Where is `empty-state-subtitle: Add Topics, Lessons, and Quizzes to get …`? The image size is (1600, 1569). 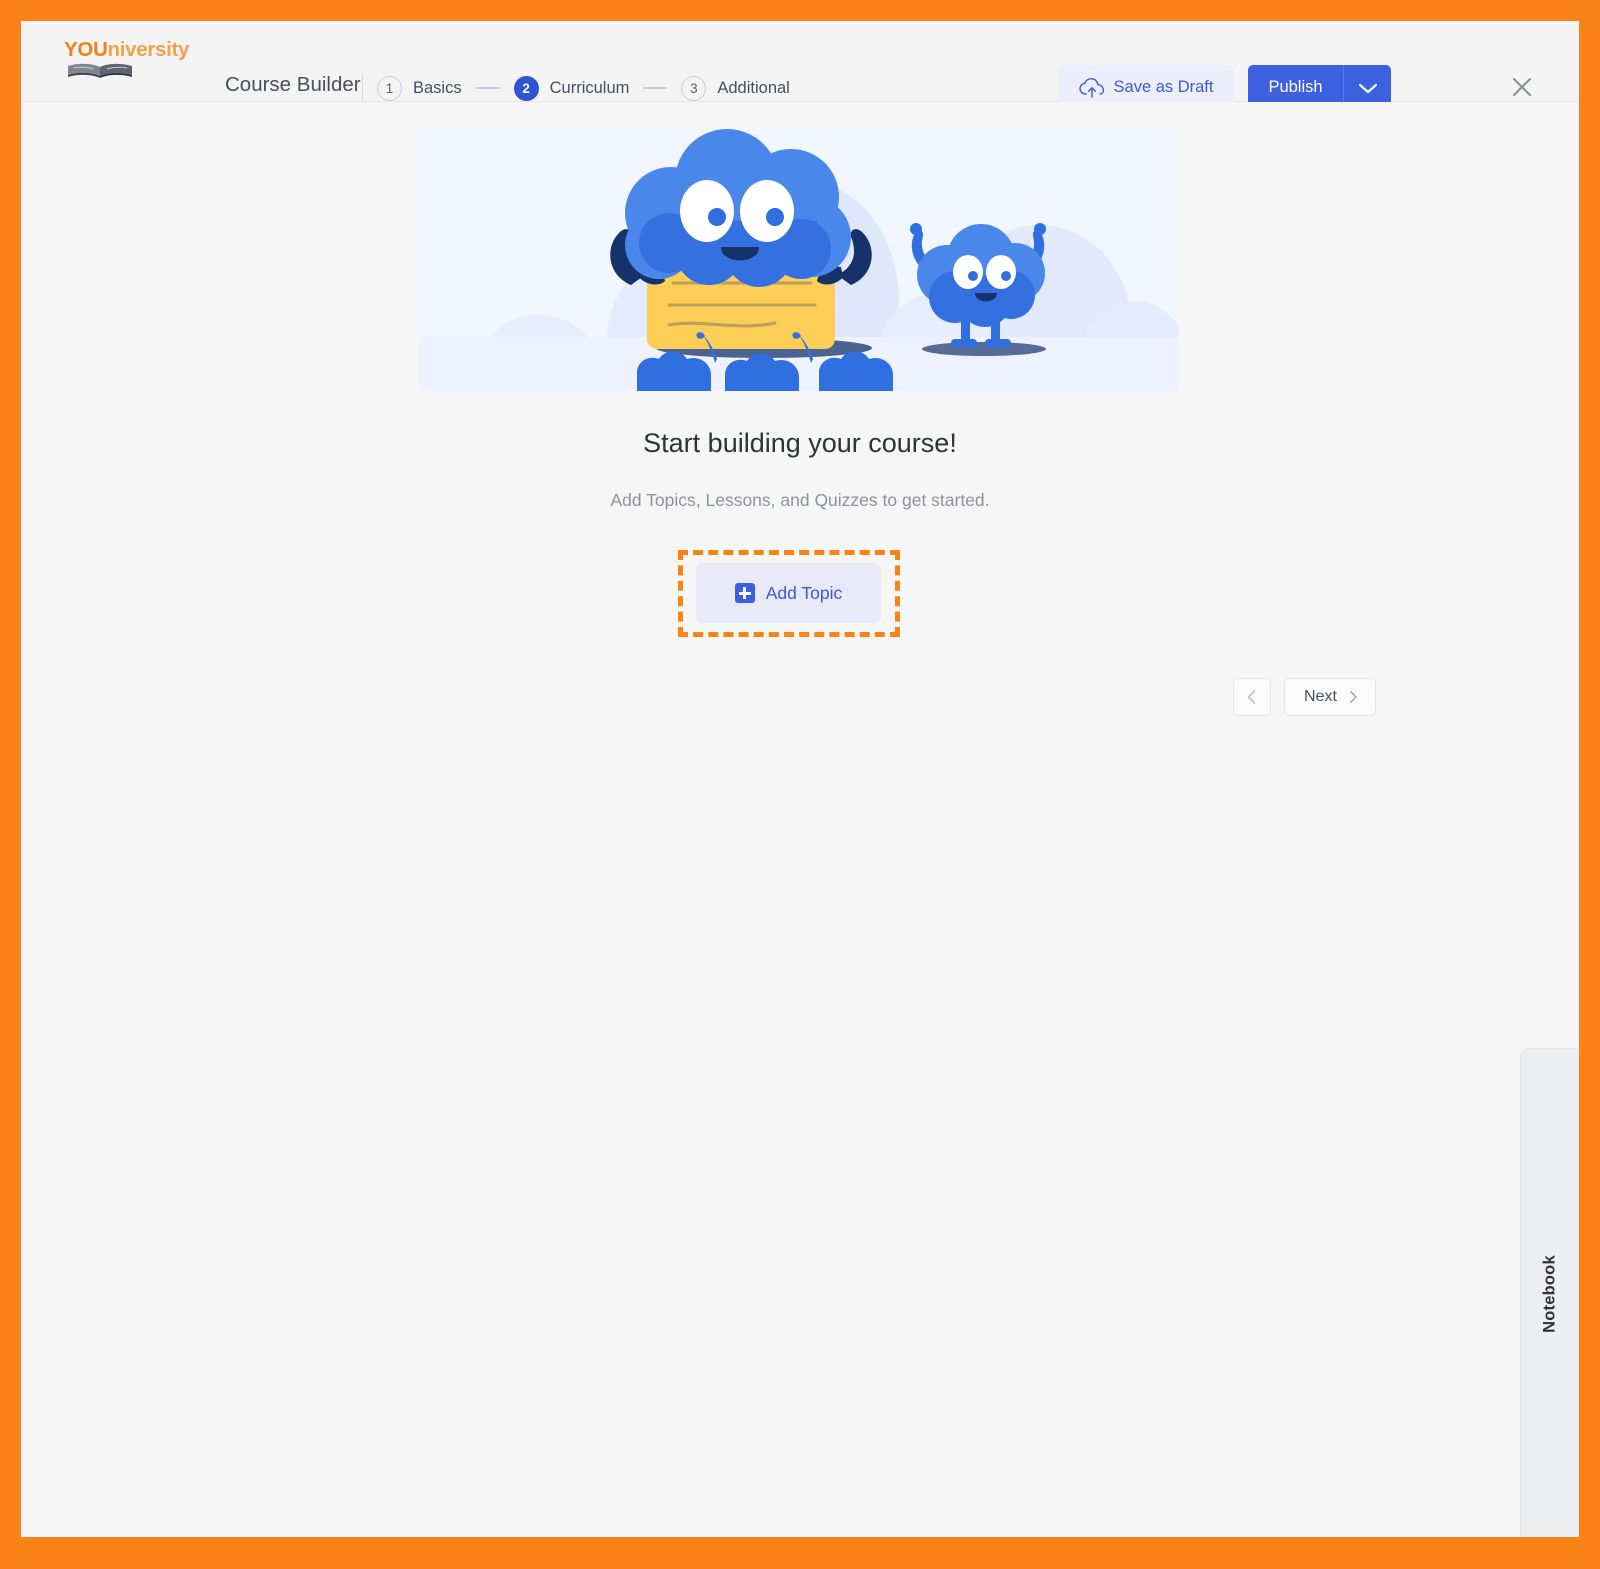
empty-state-subtitle: Add Topics, Lessons, and Quizzes to get … is located at coordinates (800, 500).